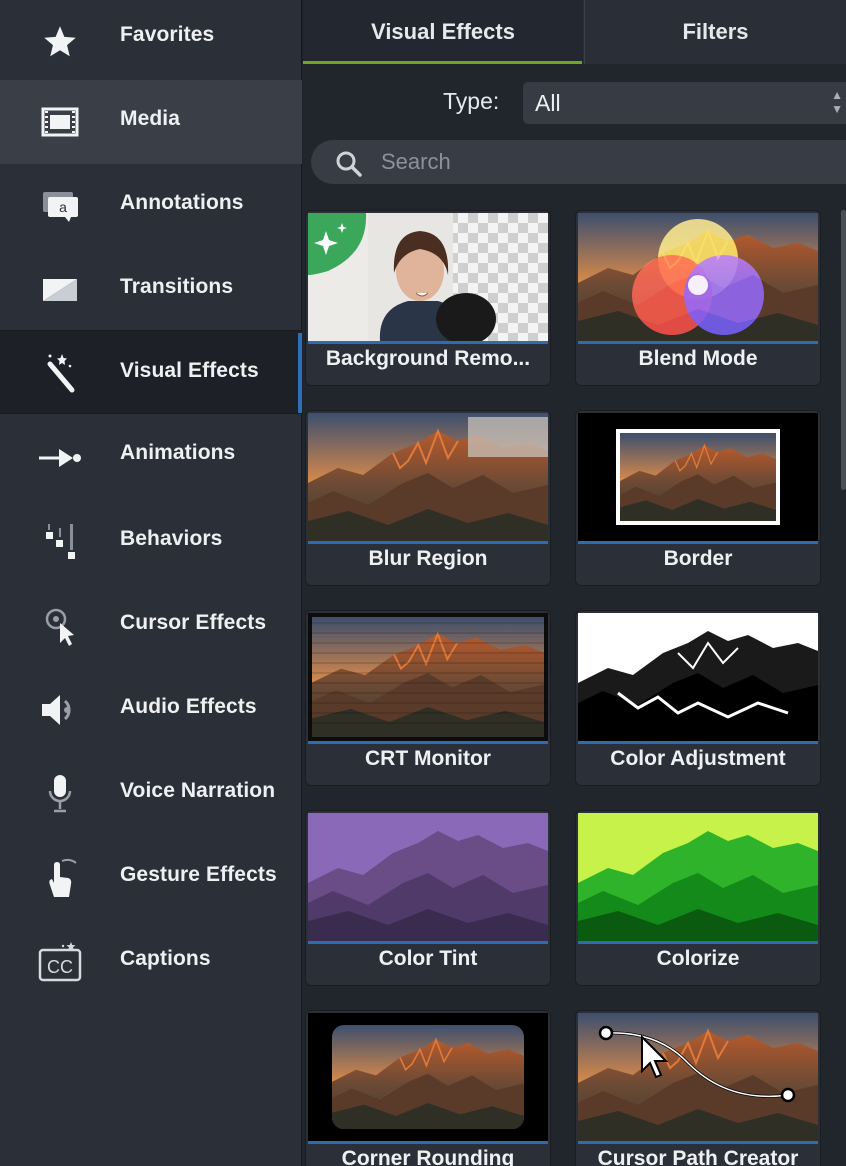 This screenshot has height=1166, width=846. What do you see at coordinates (150, 118) in the screenshot?
I see `sidebar-item-label: Media` at bounding box center [150, 118].